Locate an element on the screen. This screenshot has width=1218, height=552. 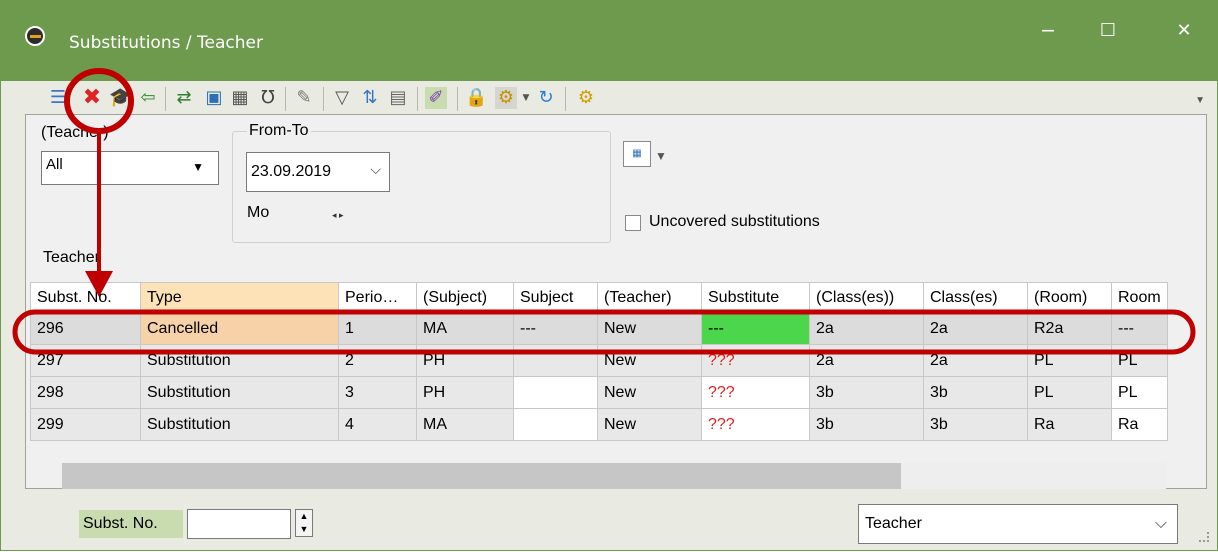
table-cell: Cancelled is located at coordinates (239, 328).